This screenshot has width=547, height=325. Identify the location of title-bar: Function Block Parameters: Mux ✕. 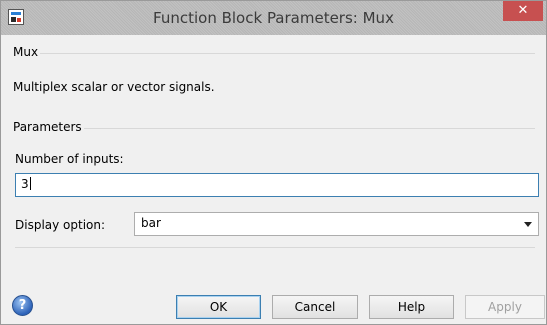
(273, 18).